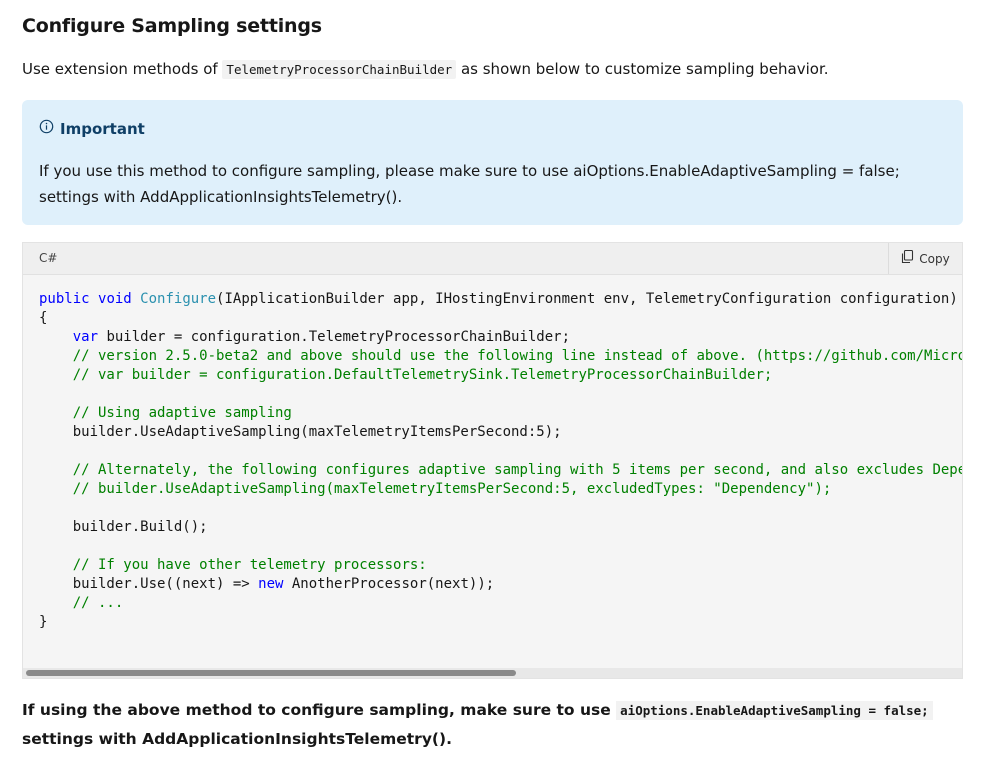 The image size is (994, 763). Describe the element at coordinates (492, 129) in the screenshot. I see `alert-title-row: Important` at that location.